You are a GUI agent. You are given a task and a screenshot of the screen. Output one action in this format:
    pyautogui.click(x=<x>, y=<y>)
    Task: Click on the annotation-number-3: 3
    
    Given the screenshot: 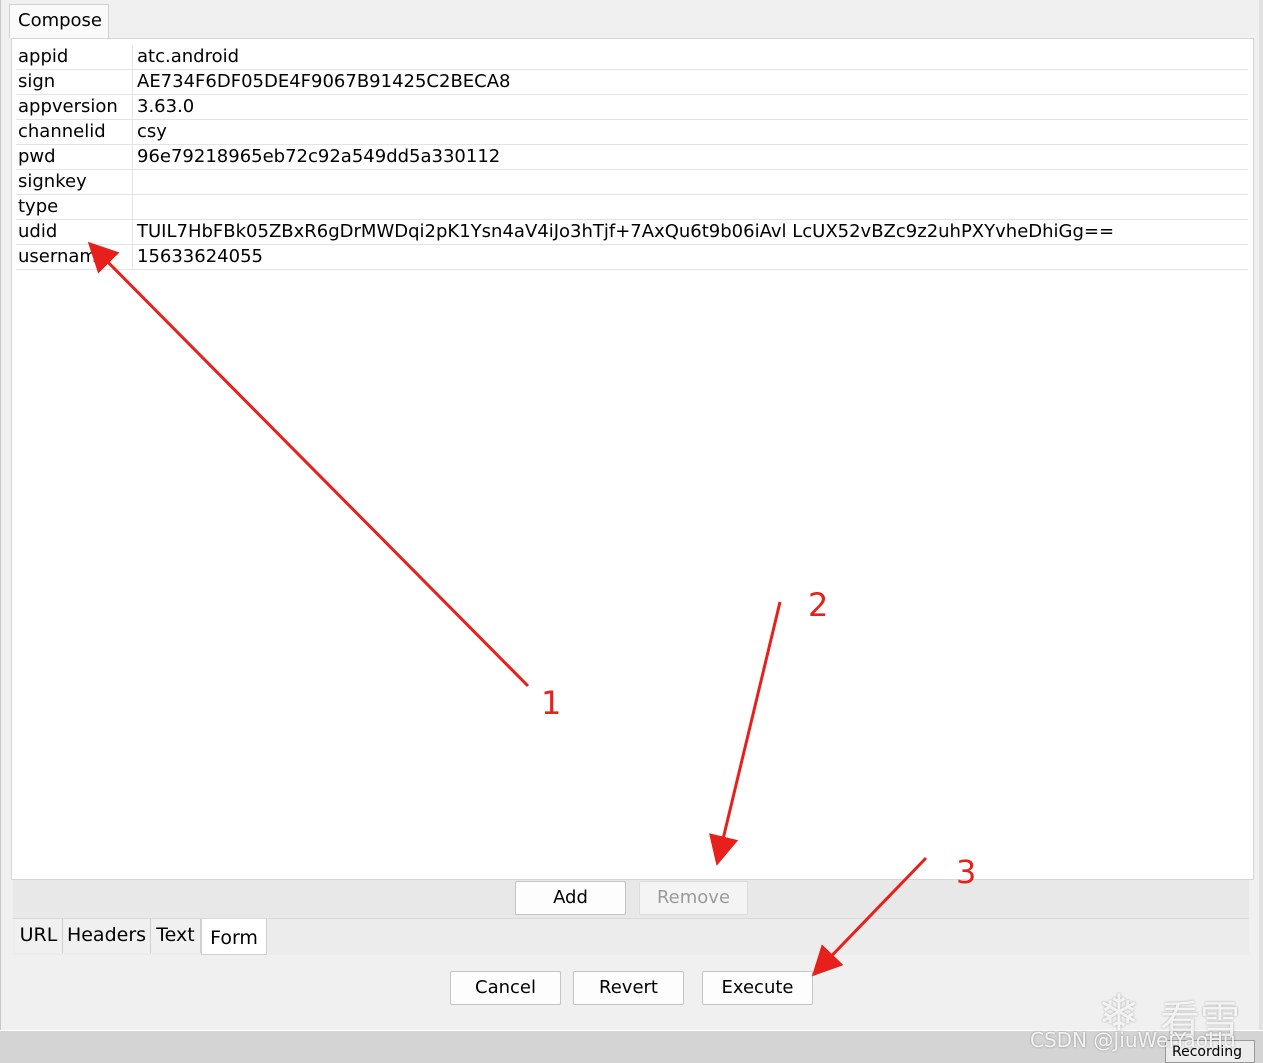 What is the action you would take?
    pyautogui.click(x=966, y=872)
    